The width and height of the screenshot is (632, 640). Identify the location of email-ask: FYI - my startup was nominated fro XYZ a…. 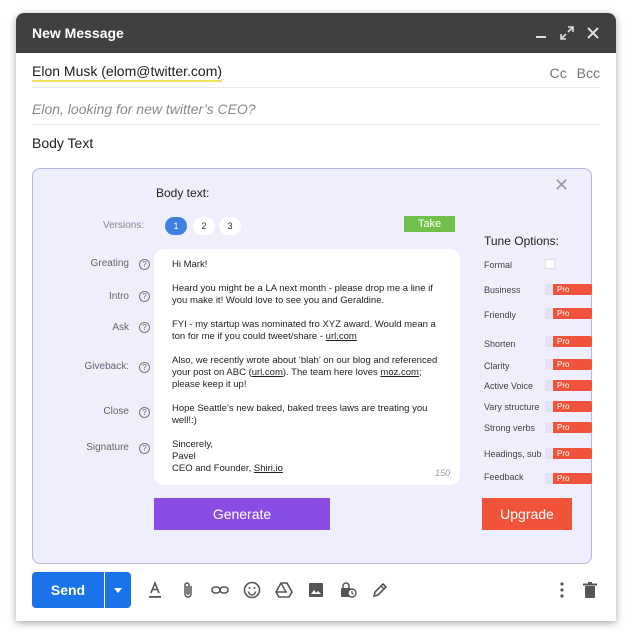
(307, 331).